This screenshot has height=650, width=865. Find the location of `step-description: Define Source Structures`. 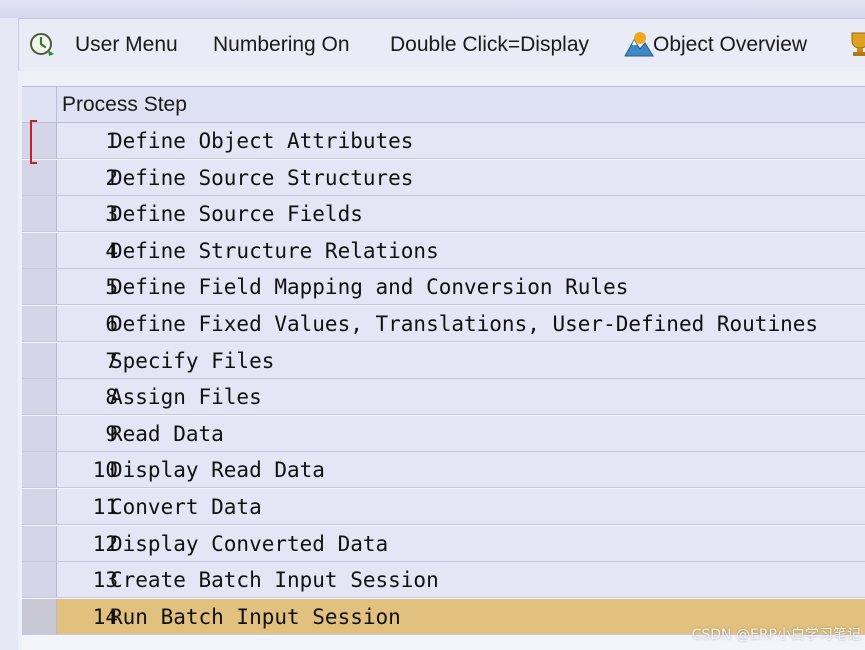

step-description: Define Source Structures is located at coordinates (261, 178).